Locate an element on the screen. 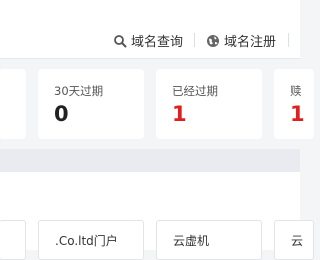 Image resolution: width=320 pixels, height=260 pixels. domain-register-link: 域名注册 is located at coordinates (241, 40).